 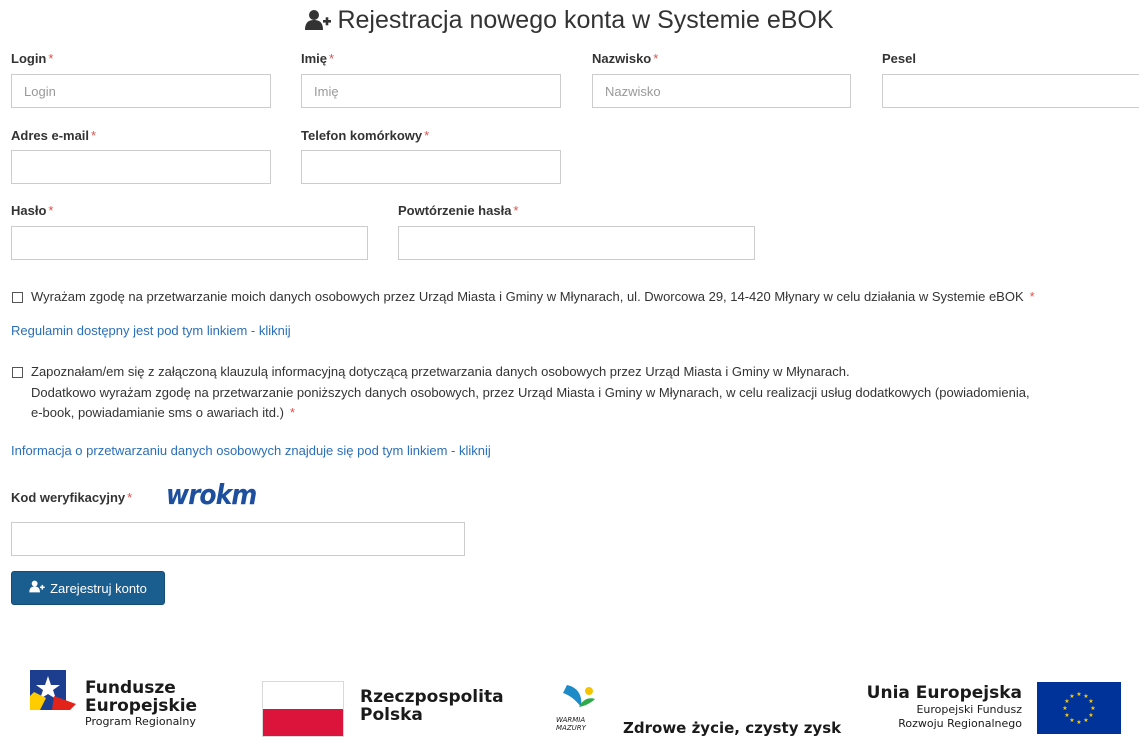 What do you see at coordinates (189, 243) in the screenshot?
I see `haslo-input` at bounding box center [189, 243].